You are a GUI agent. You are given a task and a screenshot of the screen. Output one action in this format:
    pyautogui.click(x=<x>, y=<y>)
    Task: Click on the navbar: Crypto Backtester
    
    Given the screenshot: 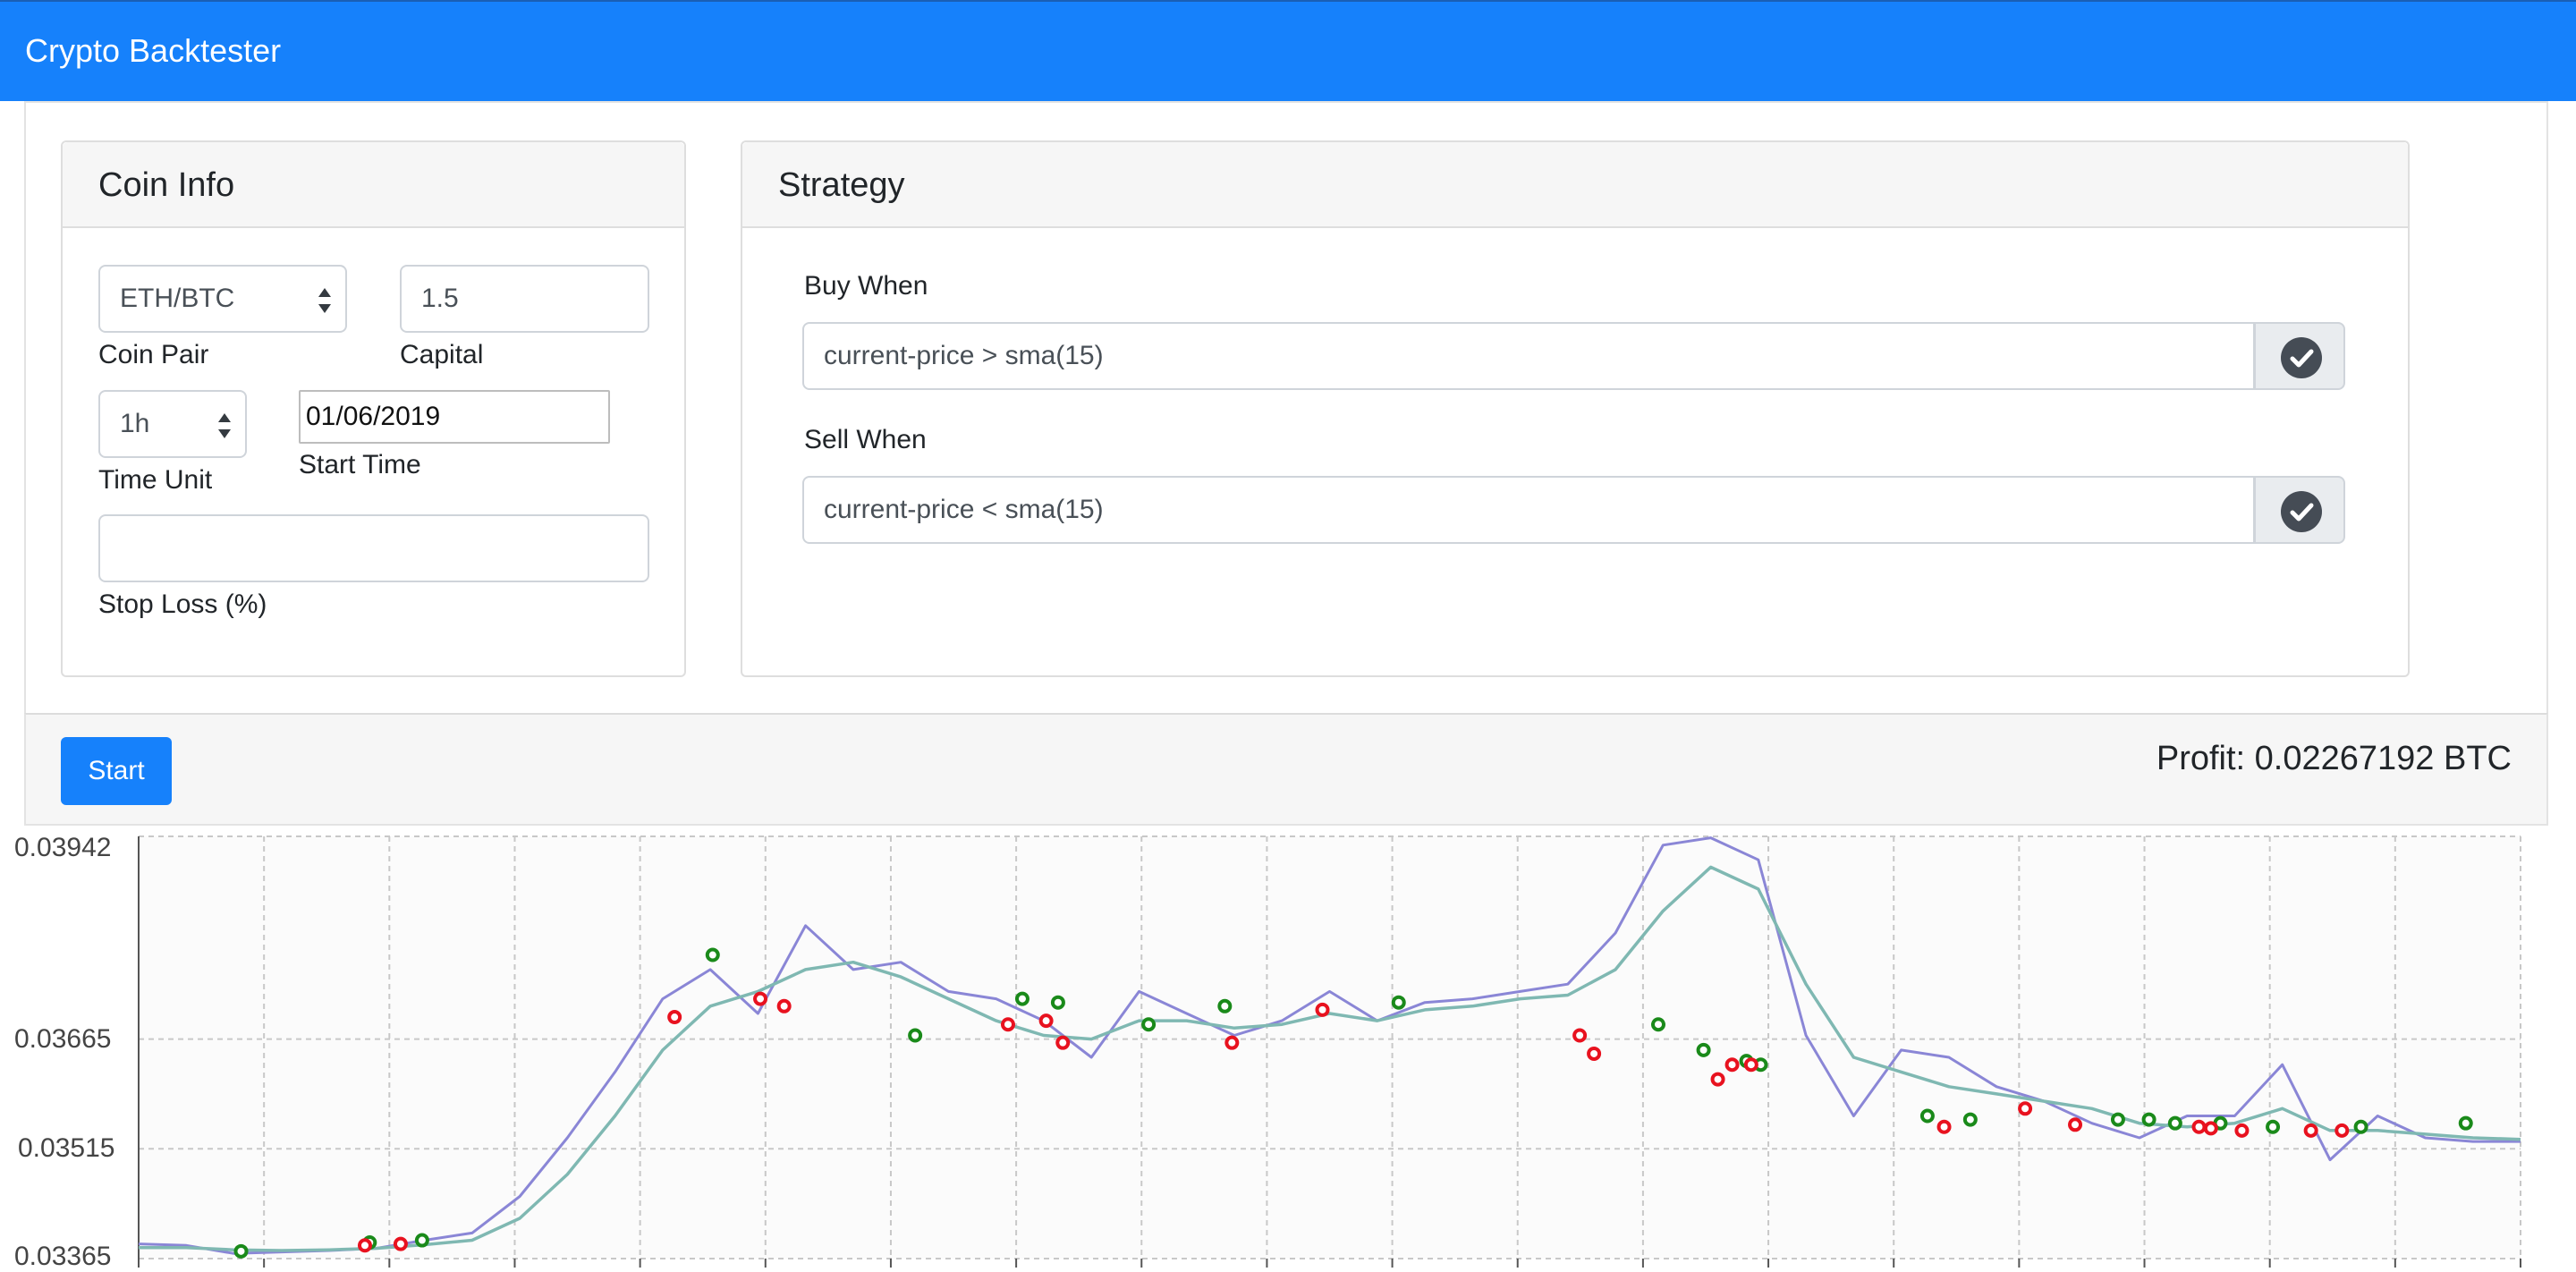 What is the action you would take?
    pyautogui.click(x=1288, y=50)
    